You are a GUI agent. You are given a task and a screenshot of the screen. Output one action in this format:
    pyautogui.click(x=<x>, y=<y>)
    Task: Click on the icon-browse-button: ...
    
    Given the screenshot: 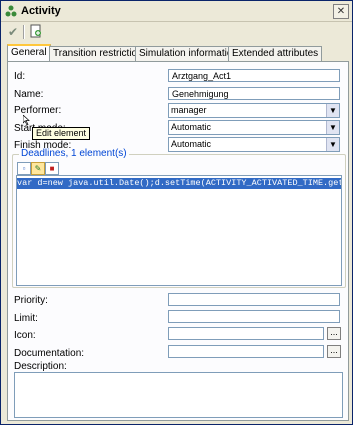 What is the action you would take?
    pyautogui.click(x=334, y=333)
    